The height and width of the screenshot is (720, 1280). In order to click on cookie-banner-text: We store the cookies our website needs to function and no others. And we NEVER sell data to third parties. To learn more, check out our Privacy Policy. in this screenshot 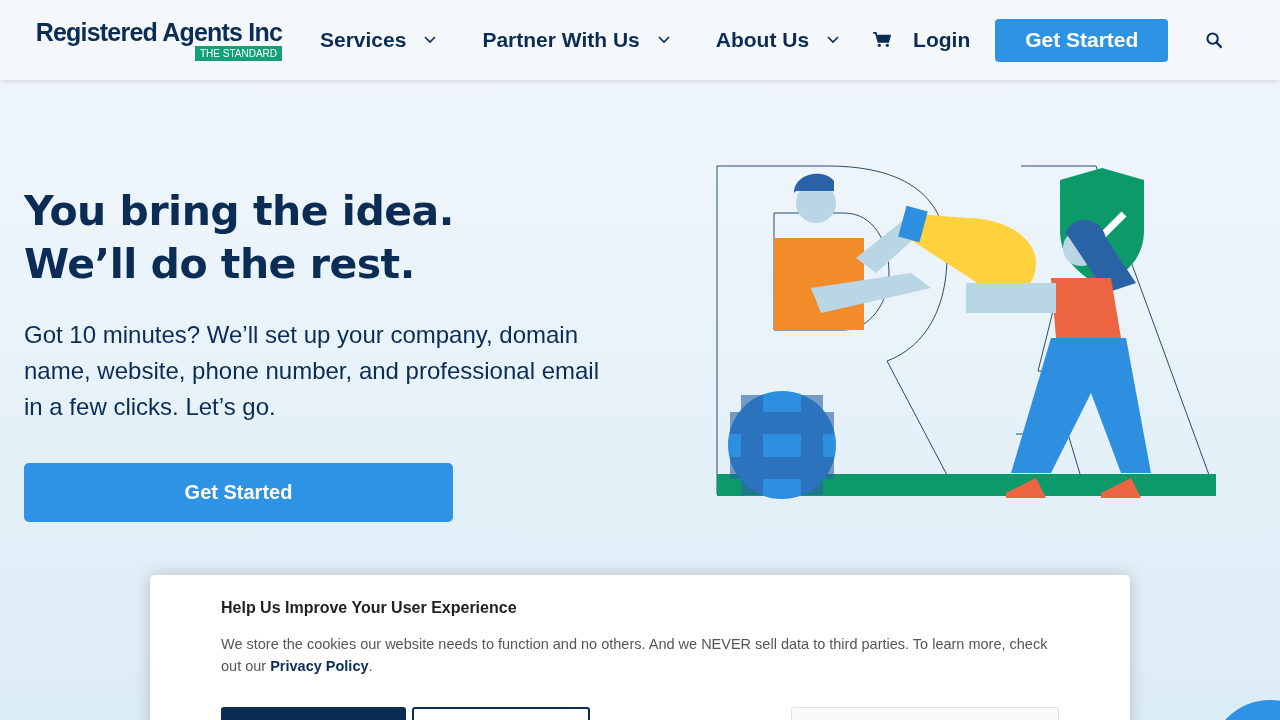, I will do `click(635, 655)`.